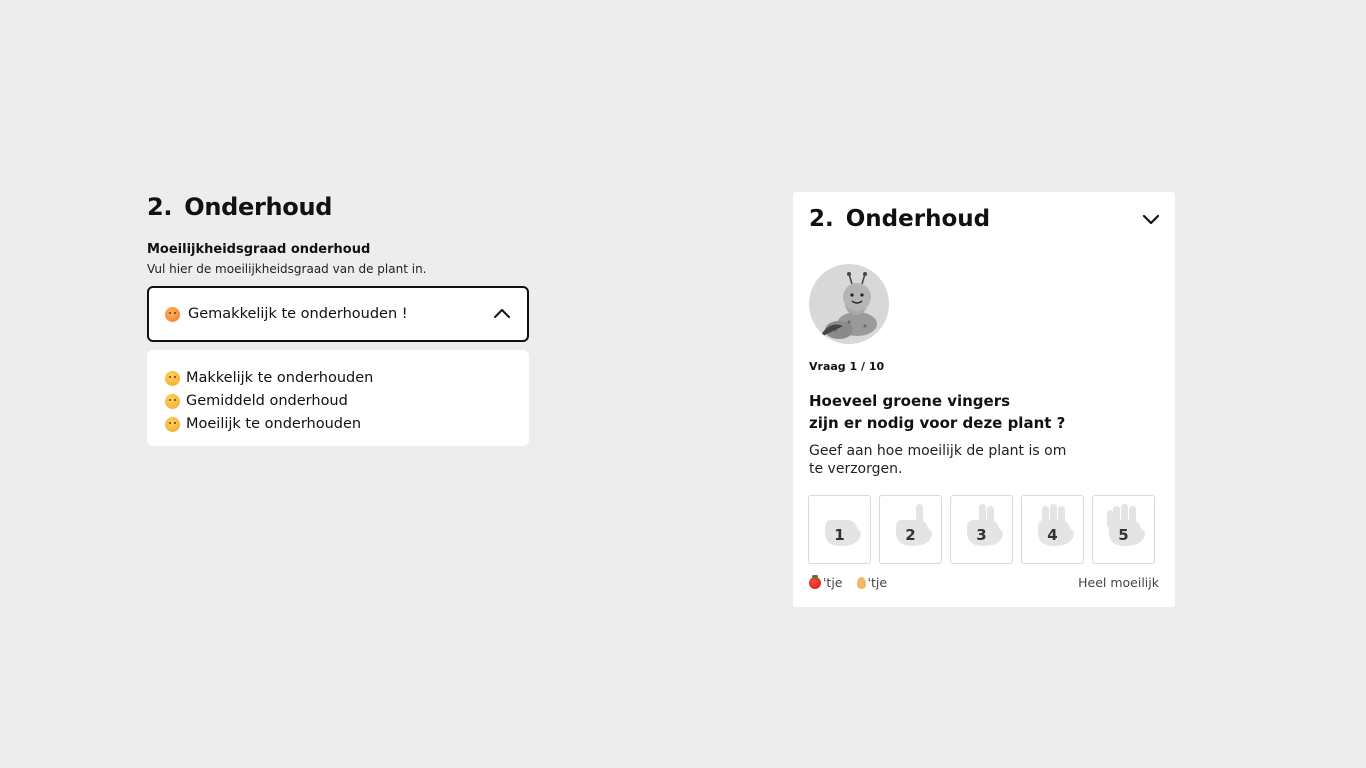 Image resolution: width=1366 pixels, height=768 pixels. I want to click on caterpillar-mascot-avatar, so click(849, 304).